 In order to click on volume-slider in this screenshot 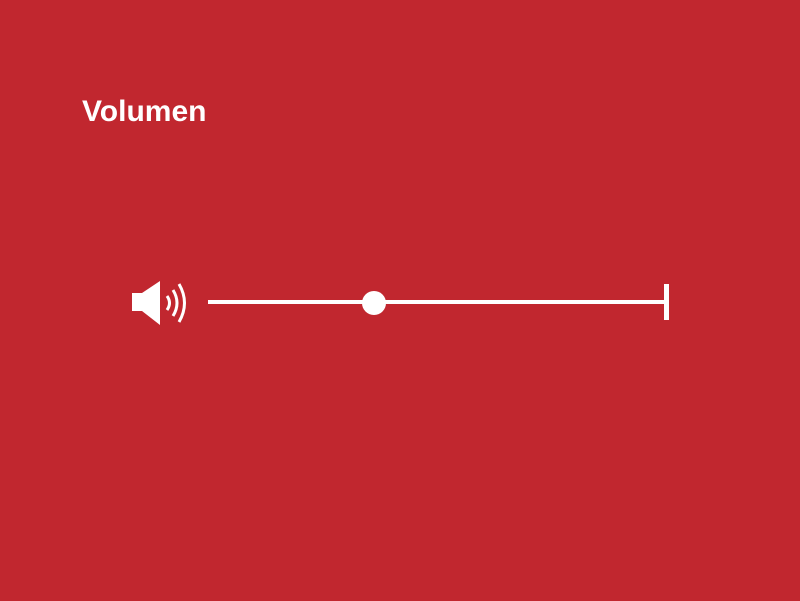, I will do `click(440, 302)`.